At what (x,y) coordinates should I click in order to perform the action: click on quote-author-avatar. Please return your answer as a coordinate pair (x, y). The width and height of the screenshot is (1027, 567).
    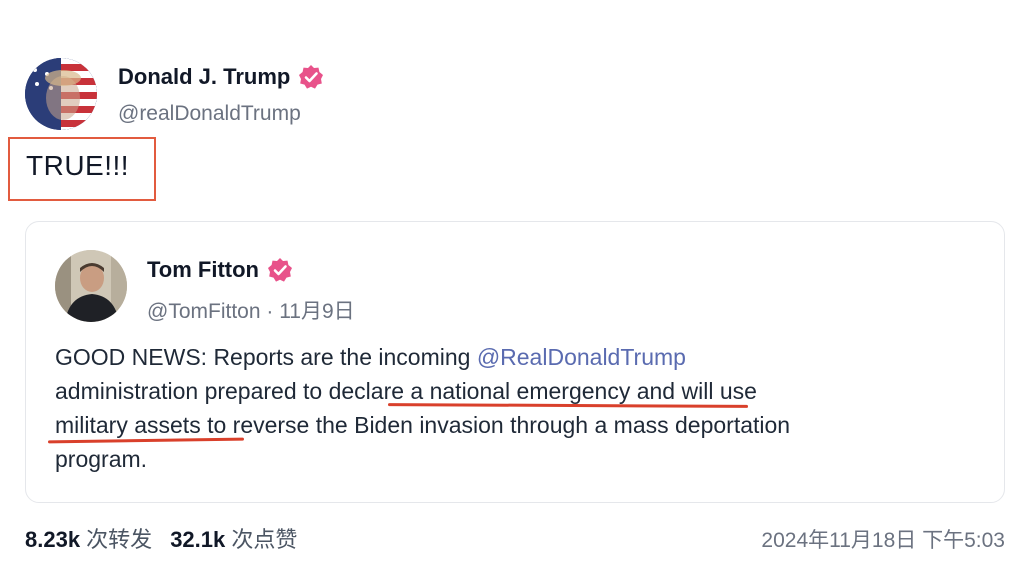
    Looking at the image, I should click on (91, 286).